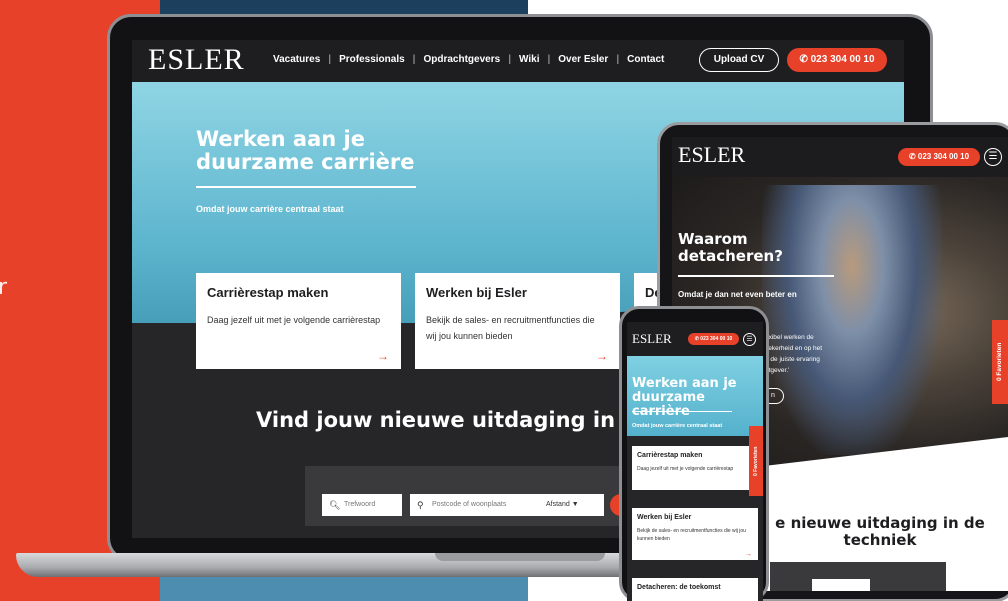 The image size is (1008, 601). Describe the element at coordinates (305, 150) in the screenshot. I see `hero-title: Werken aan je duurzame carrière` at that location.